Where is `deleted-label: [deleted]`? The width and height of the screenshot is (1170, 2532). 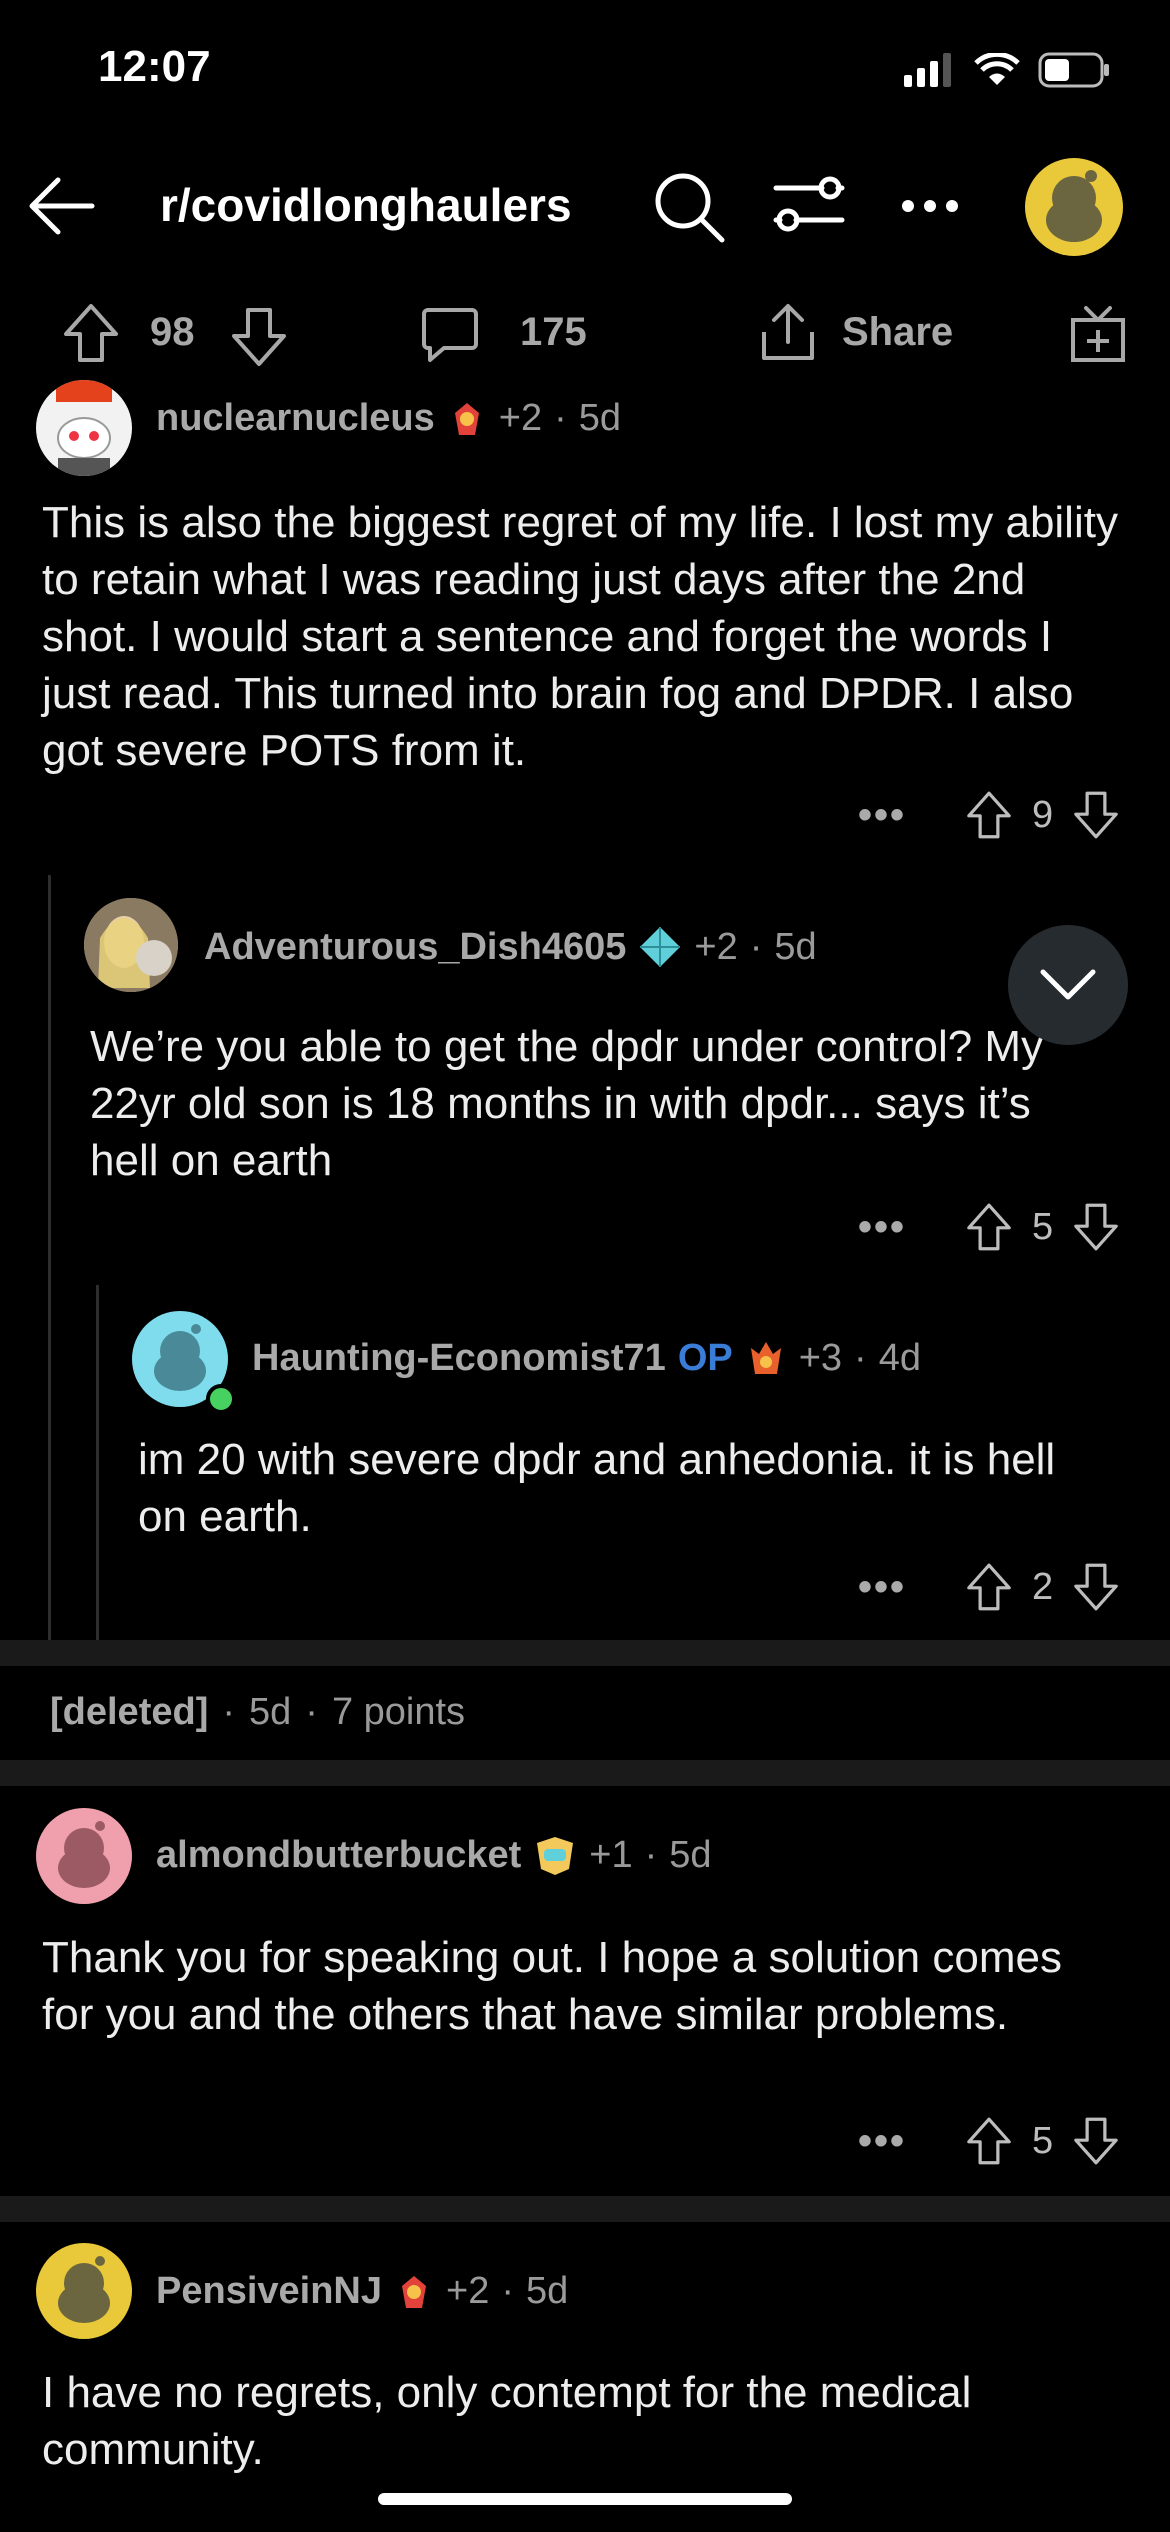 deleted-label: [deleted] is located at coordinates (129, 1712).